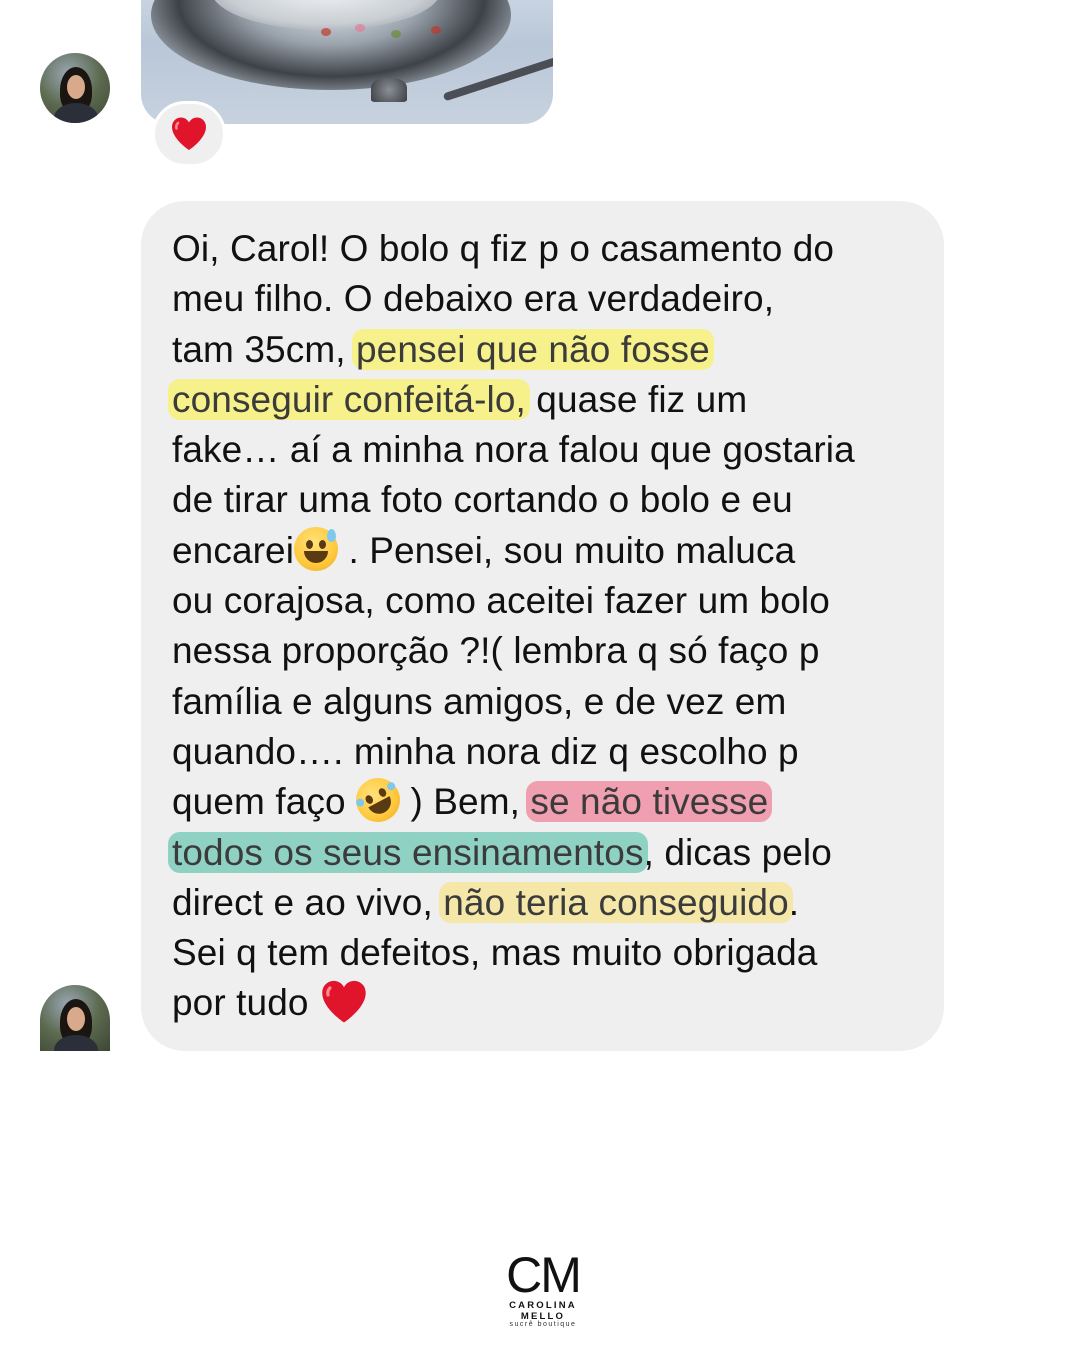  What do you see at coordinates (233, 550) in the screenshot?
I see `message-text-segment: encarei` at bounding box center [233, 550].